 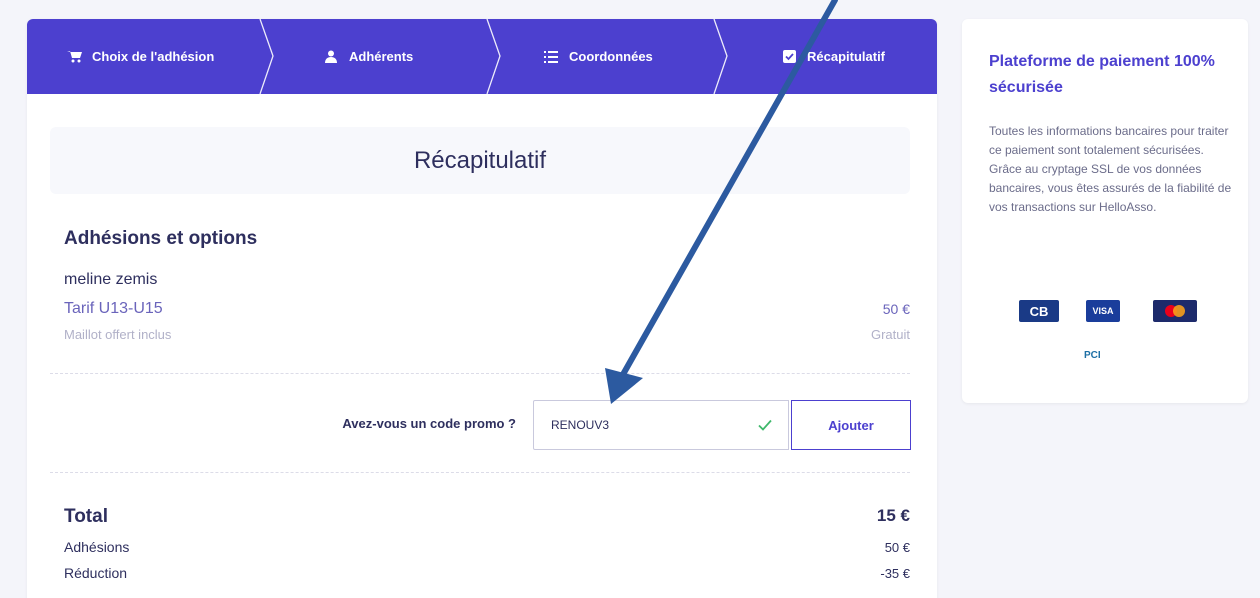 What do you see at coordinates (118, 334) in the screenshot?
I see `option-label: Maillot offert inclus` at bounding box center [118, 334].